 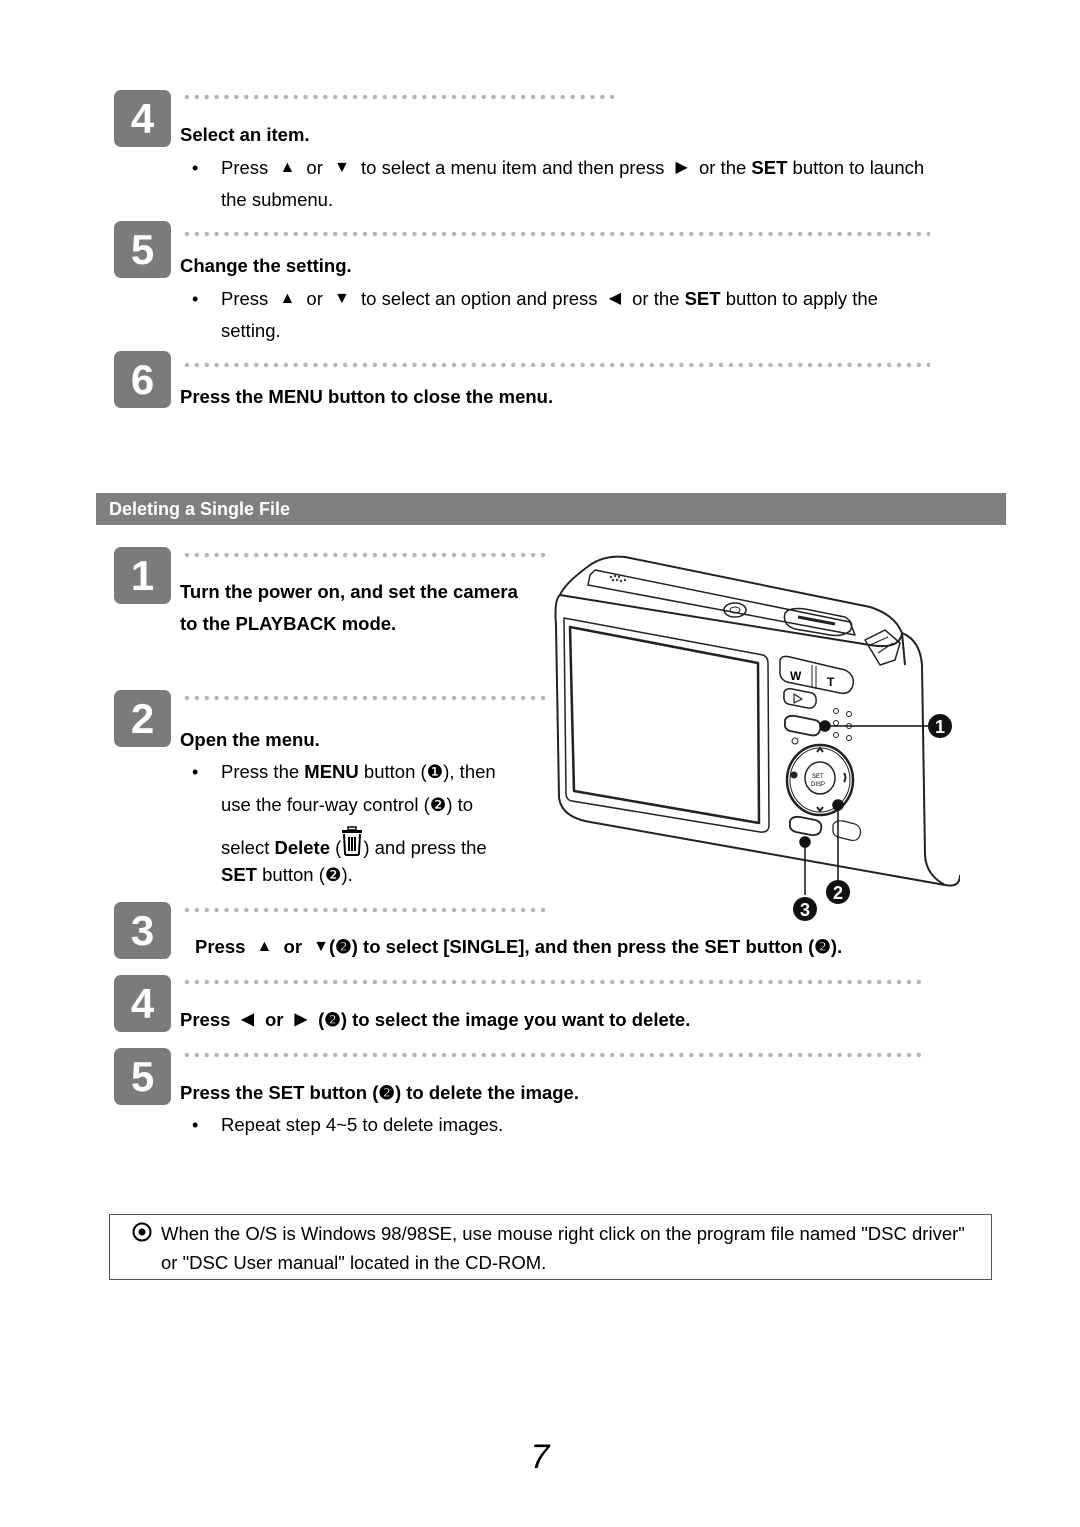 I want to click on macro-icon, so click(x=845, y=777).